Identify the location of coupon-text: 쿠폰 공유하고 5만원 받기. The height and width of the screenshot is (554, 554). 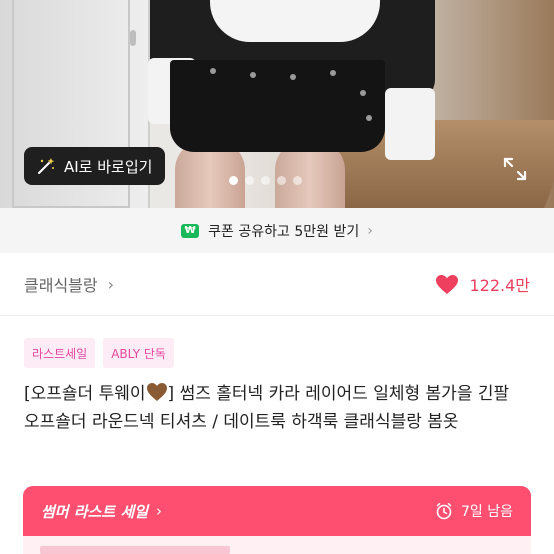
(284, 231).